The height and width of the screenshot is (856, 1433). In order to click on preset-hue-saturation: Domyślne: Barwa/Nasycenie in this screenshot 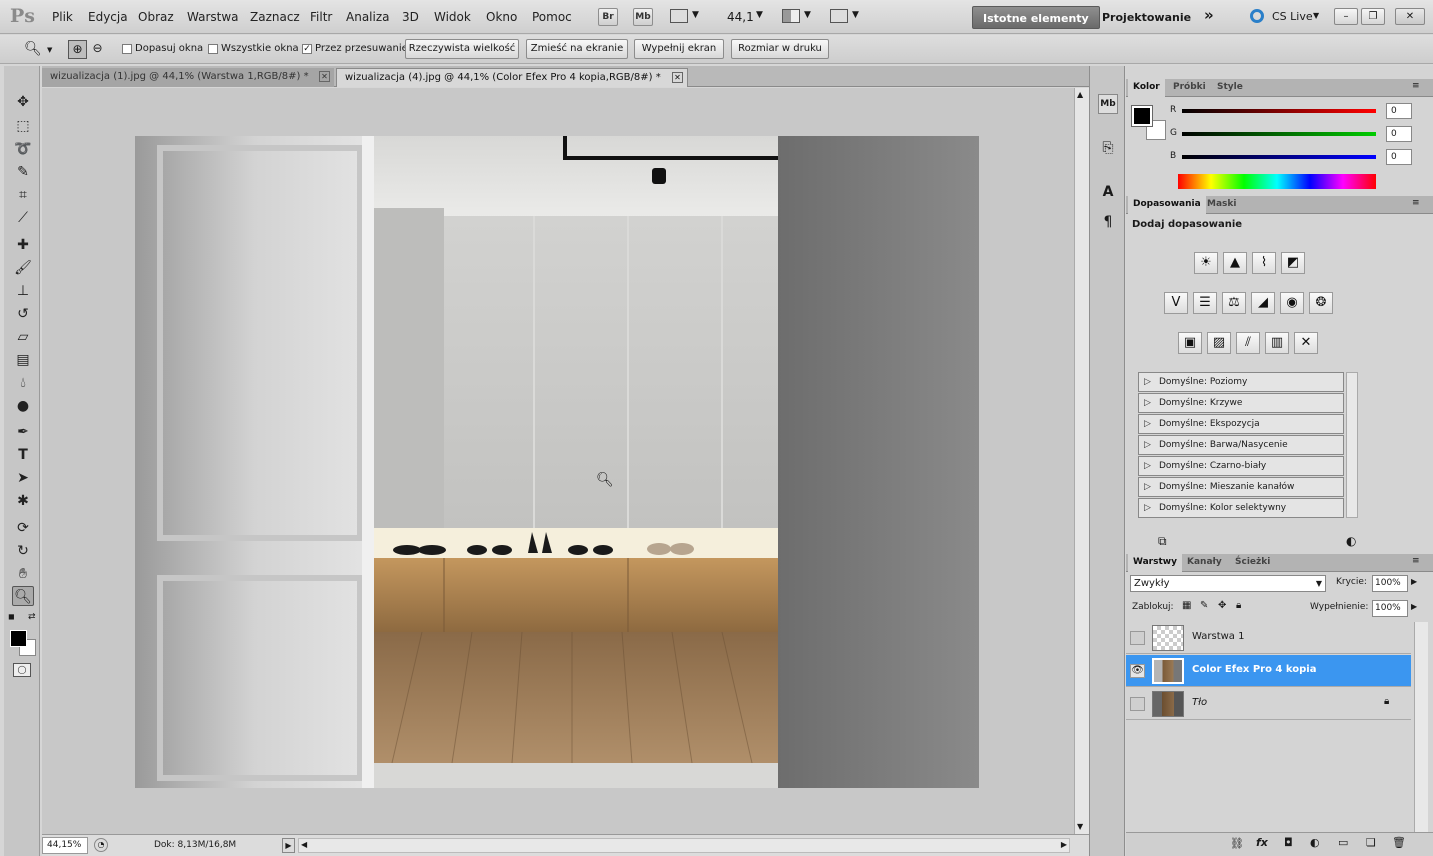, I will do `click(1241, 445)`.